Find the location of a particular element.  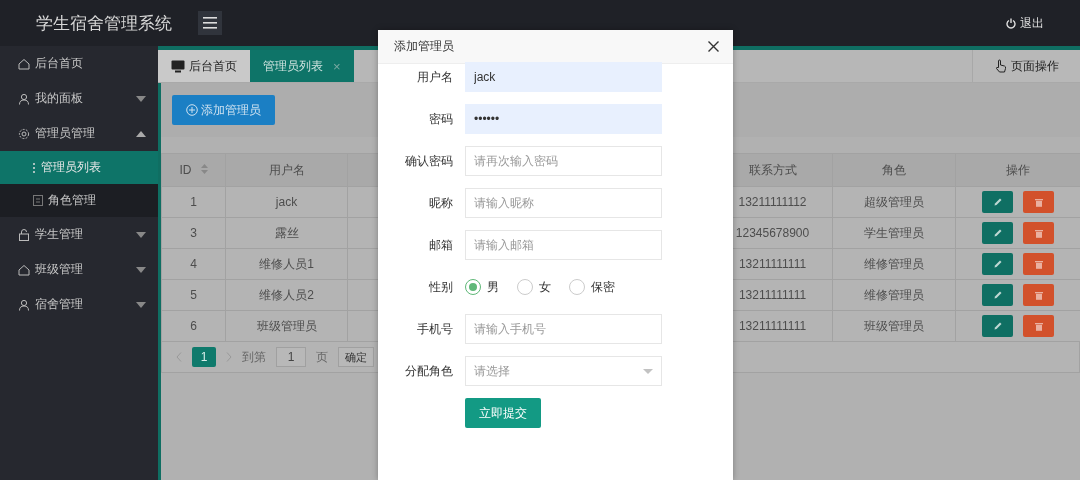

input-field: 请输入昵称 is located at coordinates (563, 203).